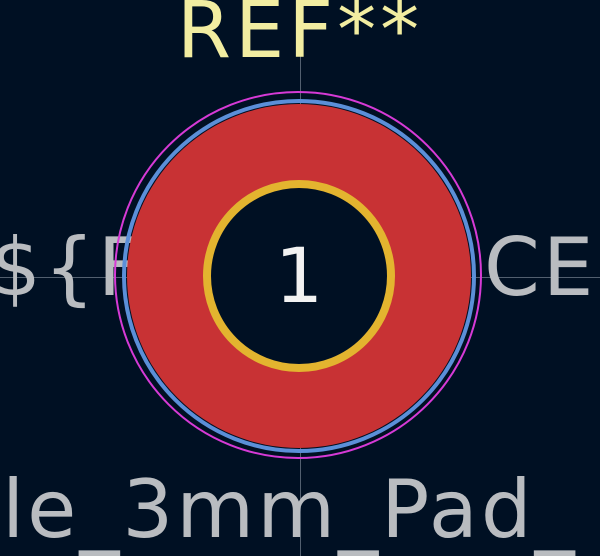 The height and width of the screenshot is (556, 600). I want to click on value-text-right-fragment: CE}, so click(542, 268).